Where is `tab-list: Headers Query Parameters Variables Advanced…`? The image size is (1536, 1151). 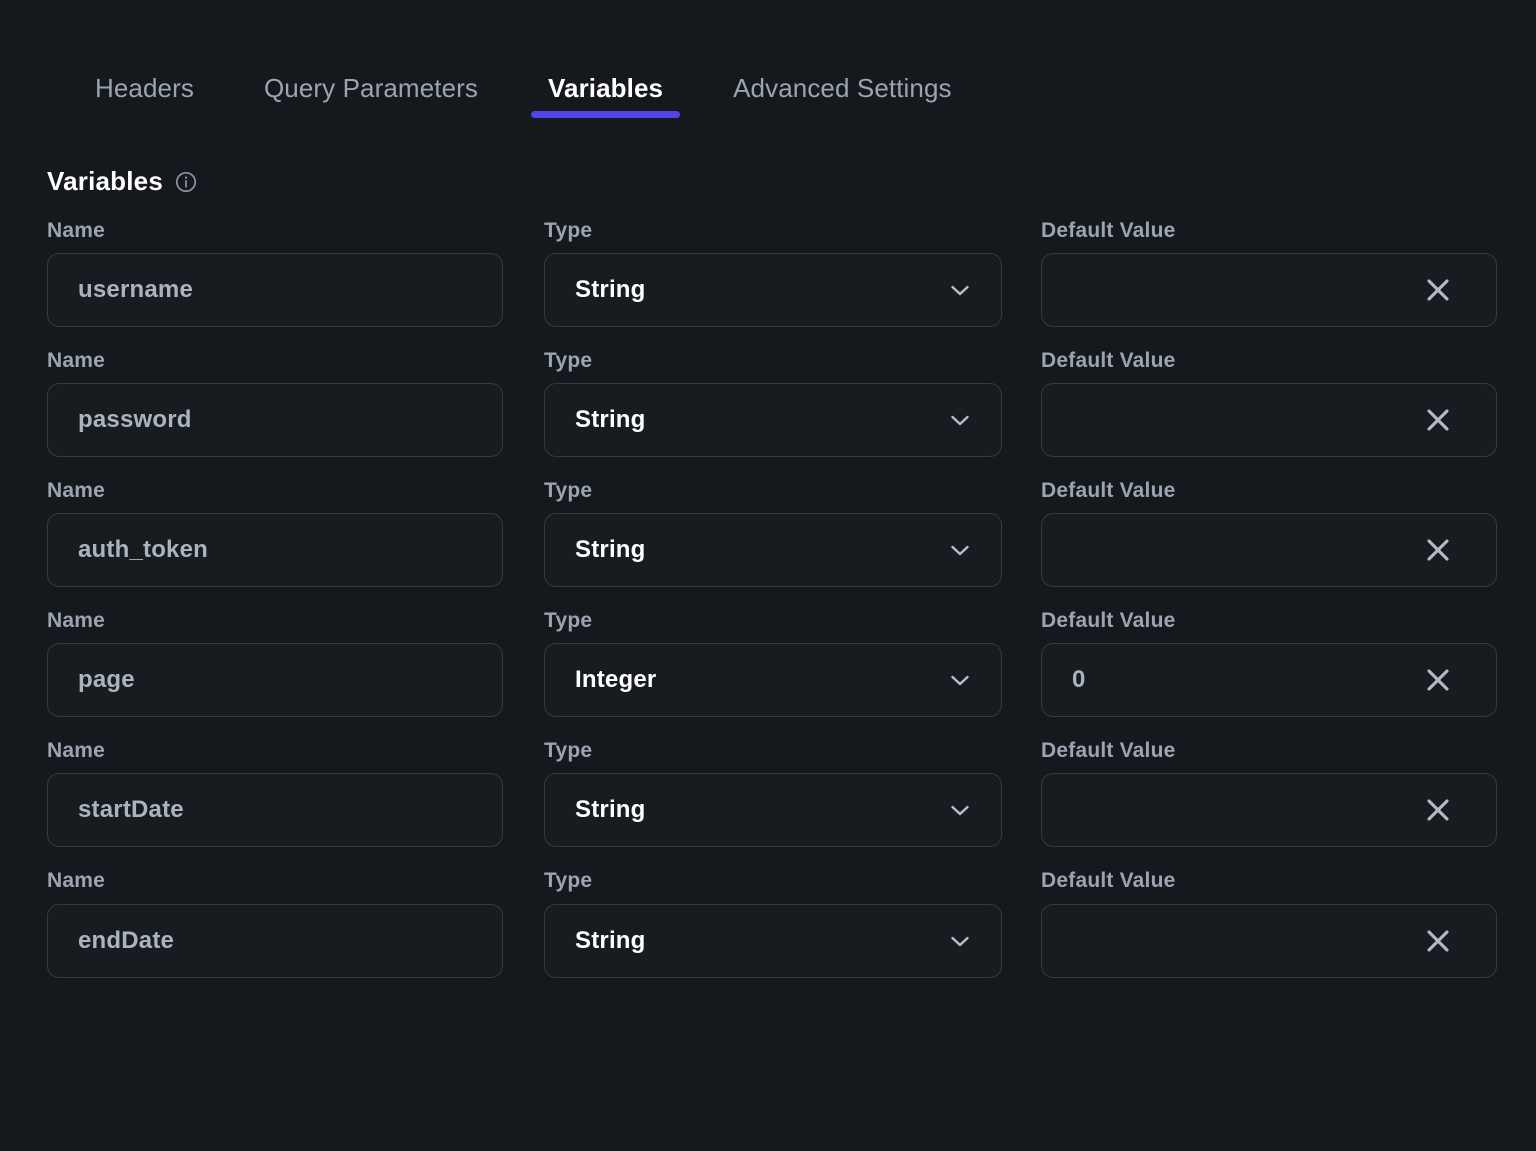
tab-list: Headers Query Parameters Variables Advanced… is located at coordinates (523, 64).